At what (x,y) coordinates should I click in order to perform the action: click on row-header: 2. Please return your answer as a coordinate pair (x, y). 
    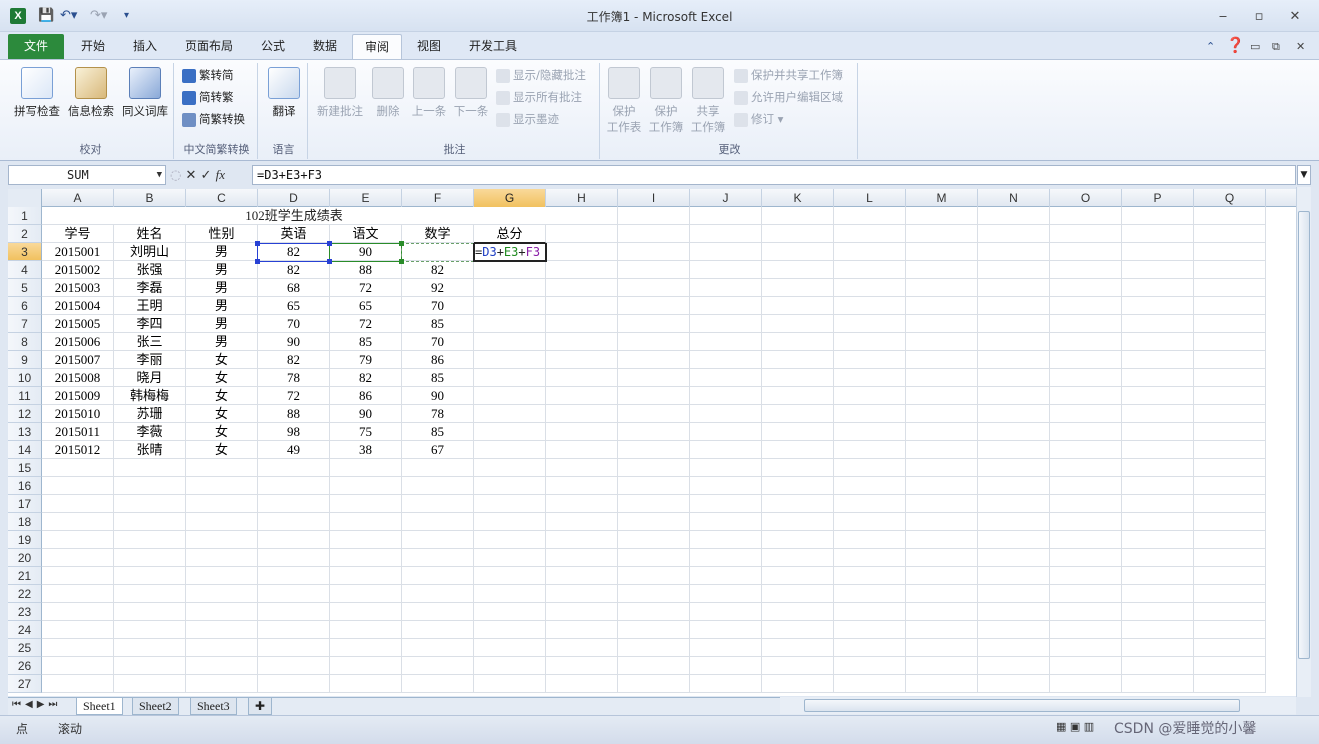
    Looking at the image, I should click on (25, 234).